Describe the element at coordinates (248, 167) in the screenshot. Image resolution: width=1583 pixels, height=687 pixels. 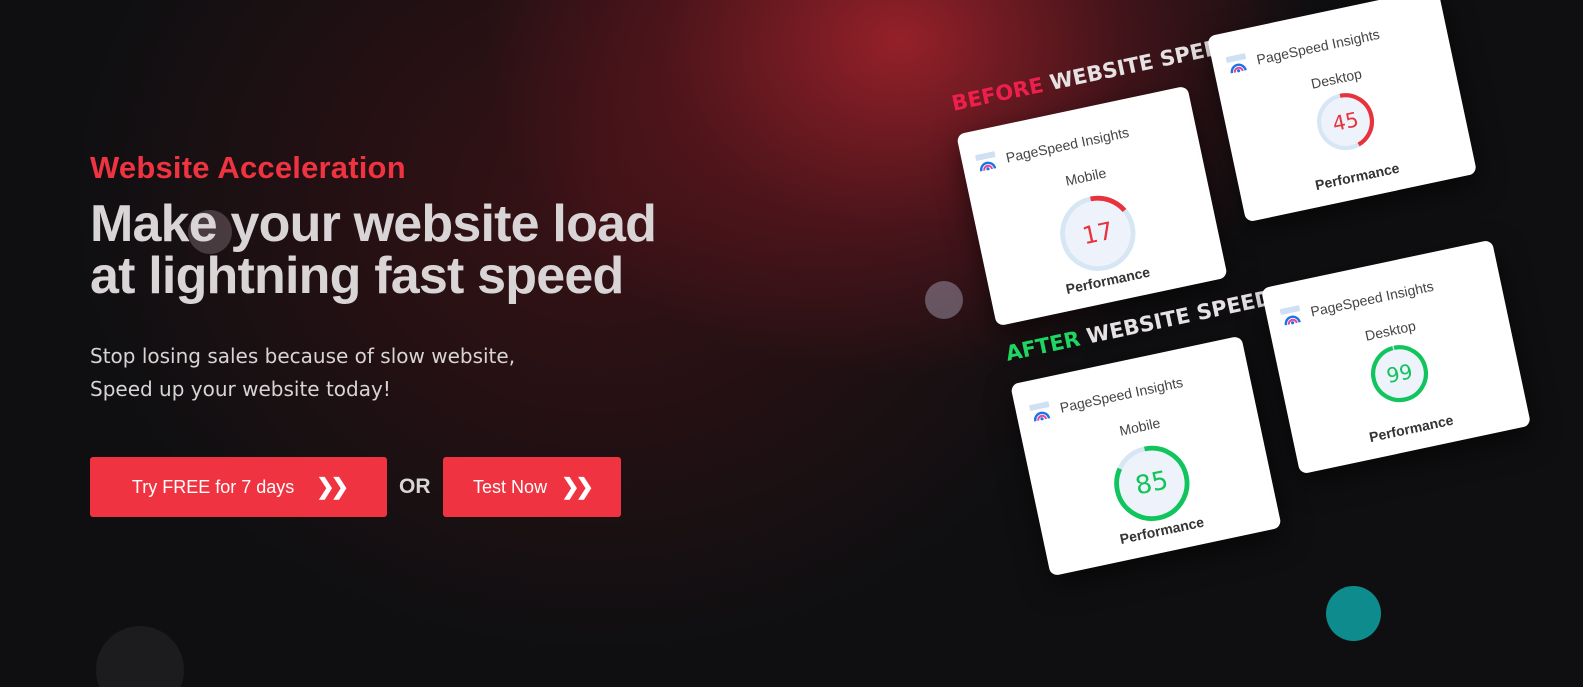
I see `hero-kicker: Website Acceleration` at that location.